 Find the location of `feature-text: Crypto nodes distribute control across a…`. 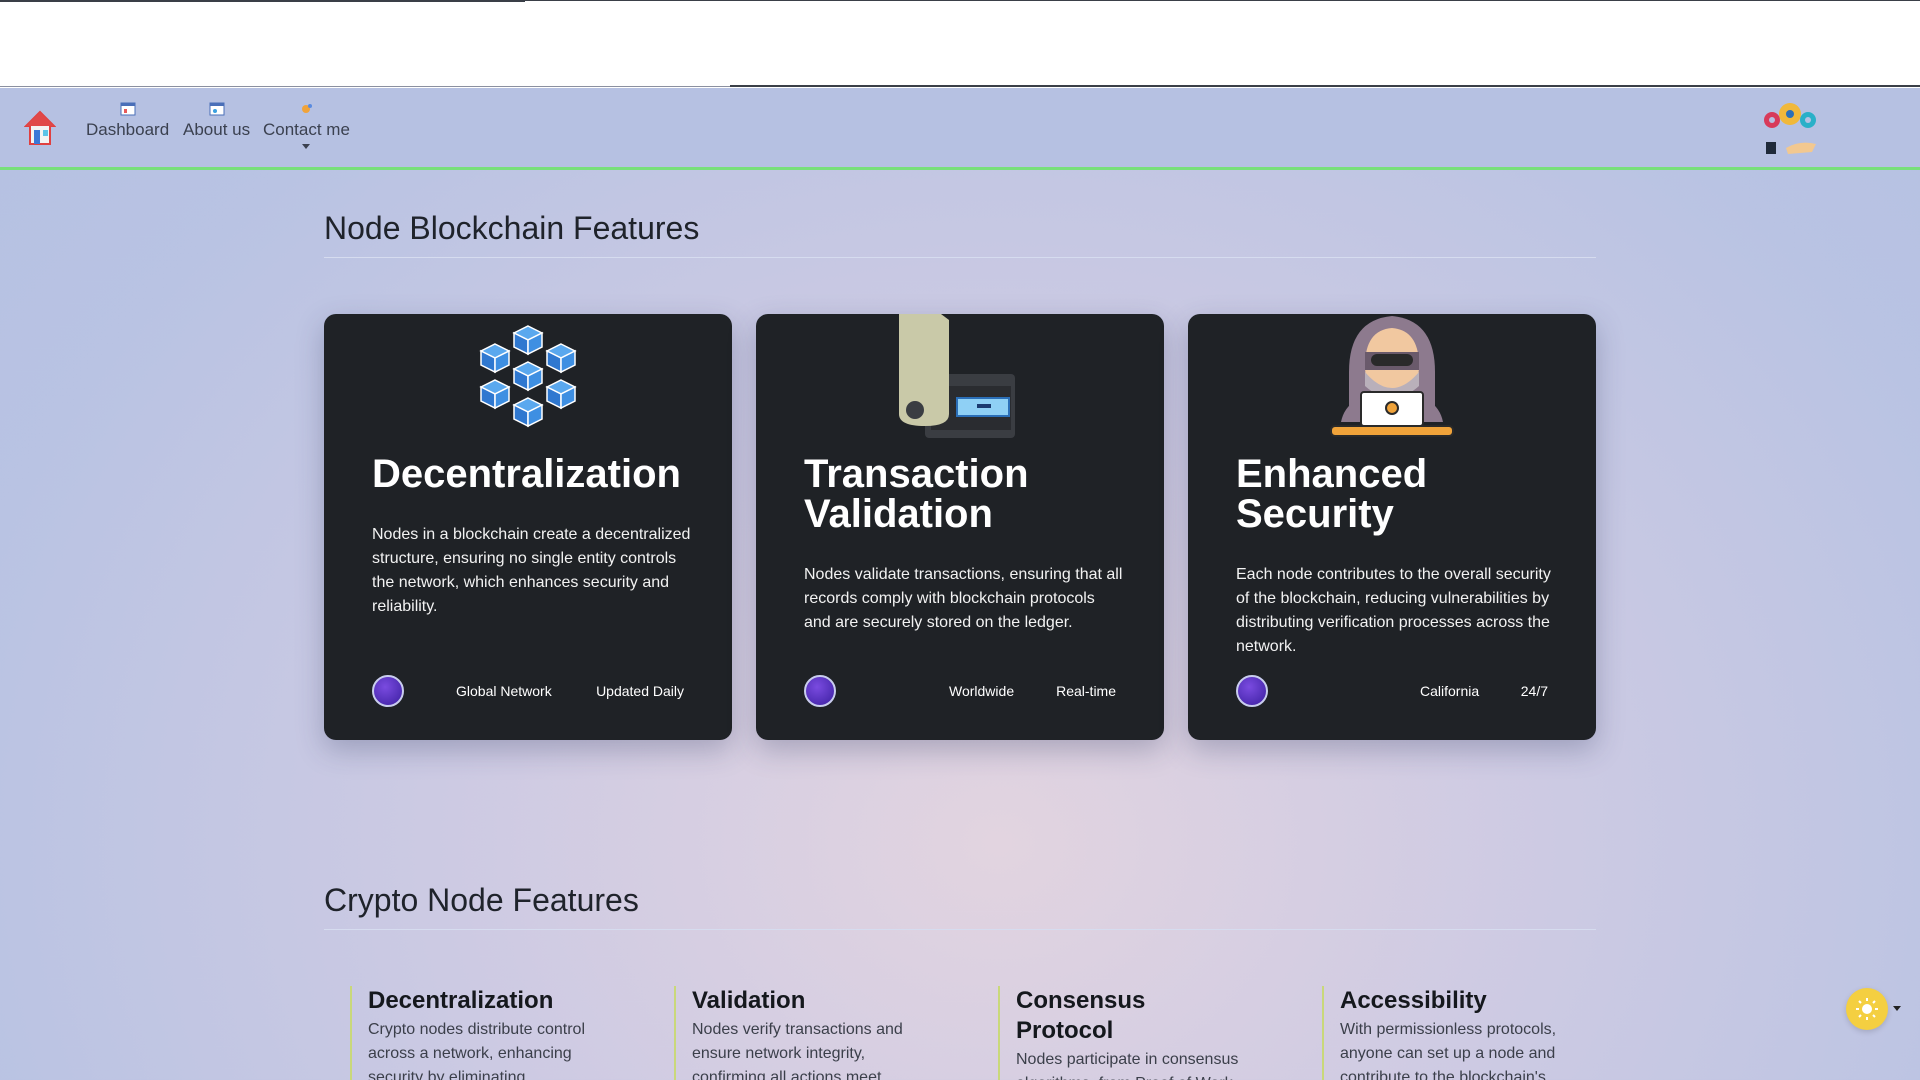

feature-text: Crypto nodes distribute control across a… is located at coordinates (476, 1050).